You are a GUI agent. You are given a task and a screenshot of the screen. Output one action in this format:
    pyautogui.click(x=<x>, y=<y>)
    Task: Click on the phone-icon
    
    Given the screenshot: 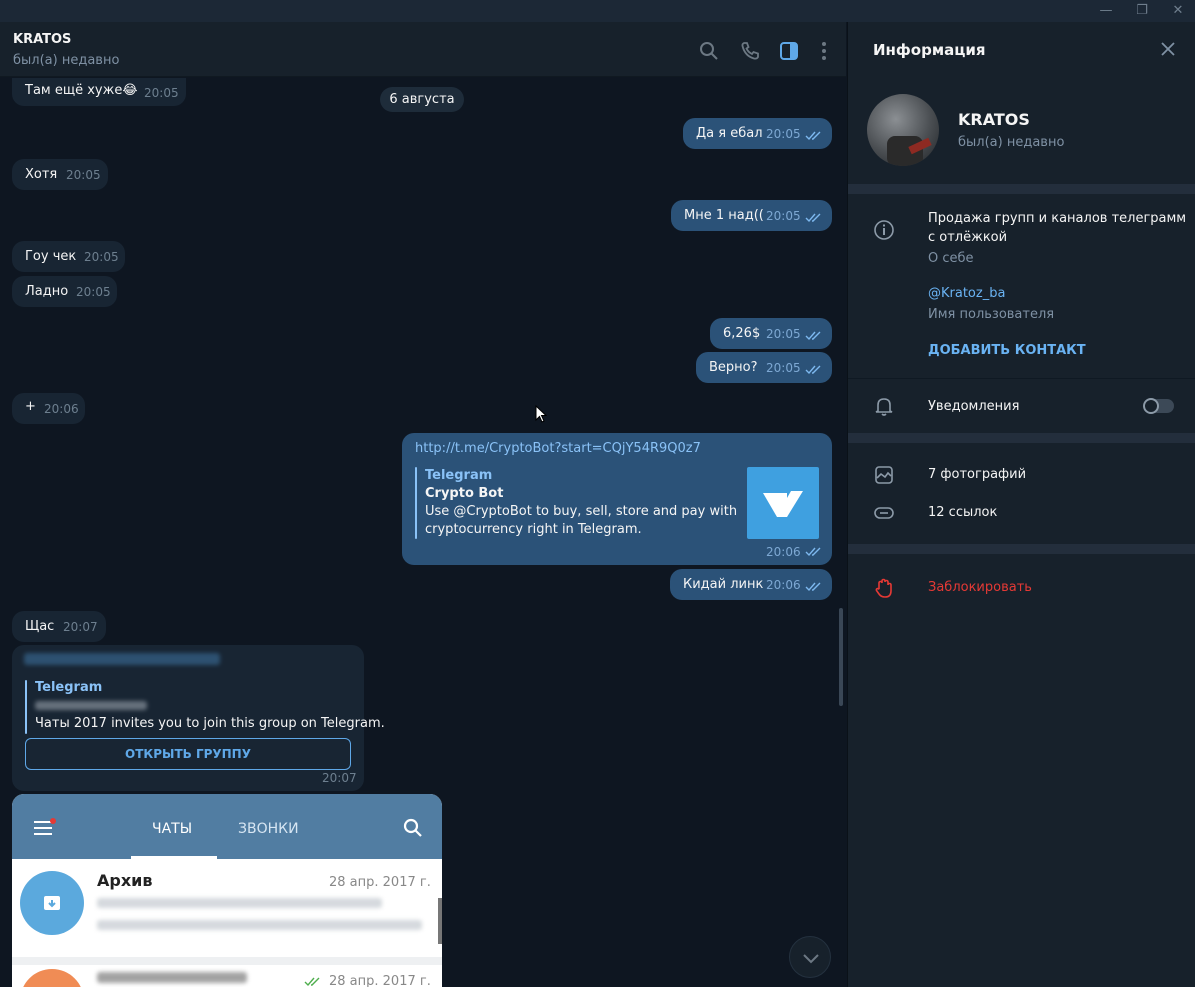 What is the action you would take?
    pyautogui.click(x=750, y=51)
    